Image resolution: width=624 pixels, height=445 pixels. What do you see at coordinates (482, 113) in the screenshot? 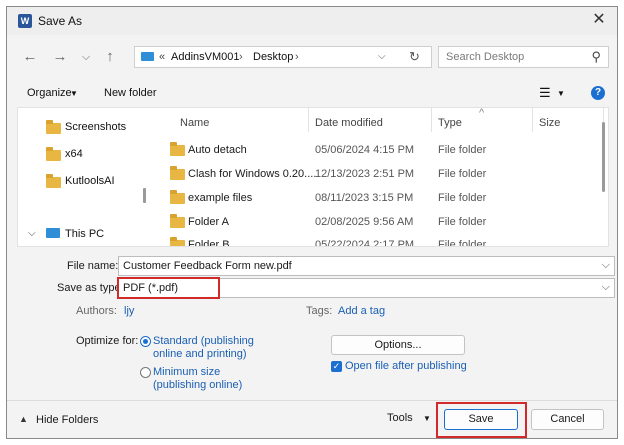
I see `sort-ascending-icon: ^` at bounding box center [482, 113].